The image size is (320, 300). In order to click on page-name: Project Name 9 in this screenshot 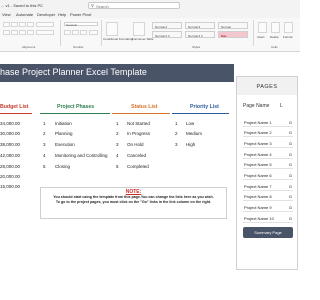, I will do `click(258, 207)`.